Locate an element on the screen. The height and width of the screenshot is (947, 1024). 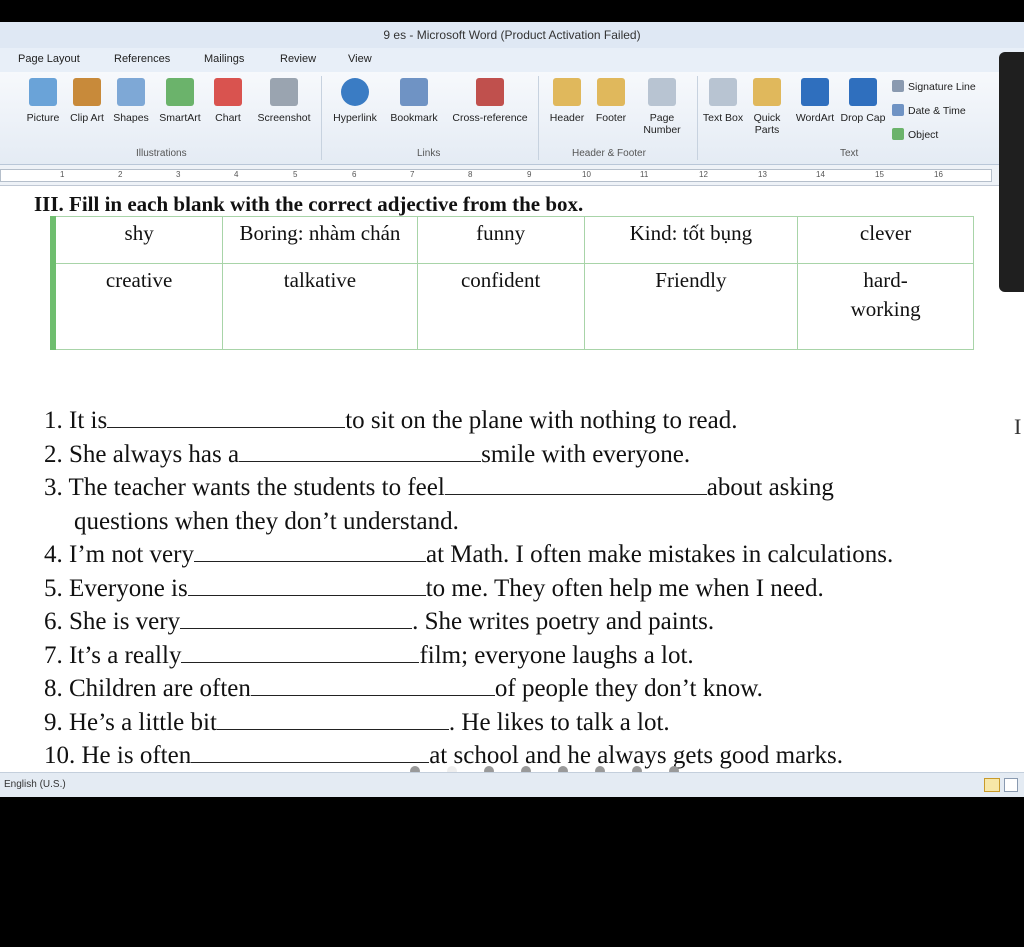
ruler-number: 2 is located at coordinates (120, 174).